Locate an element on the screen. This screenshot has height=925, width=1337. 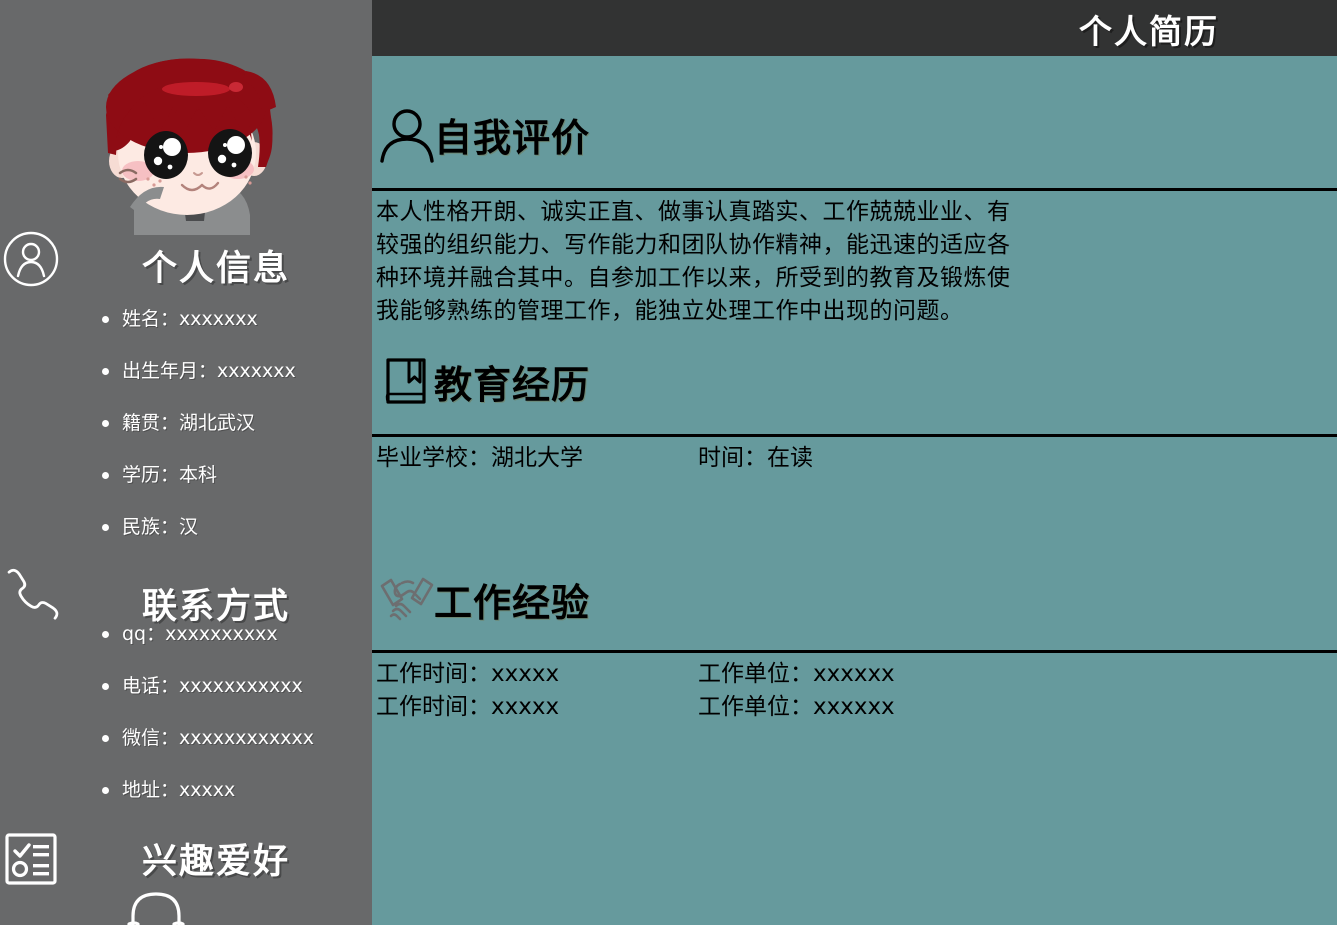
section-title-hobbies: 兴趣爱好 is located at coordinates (215, 862).